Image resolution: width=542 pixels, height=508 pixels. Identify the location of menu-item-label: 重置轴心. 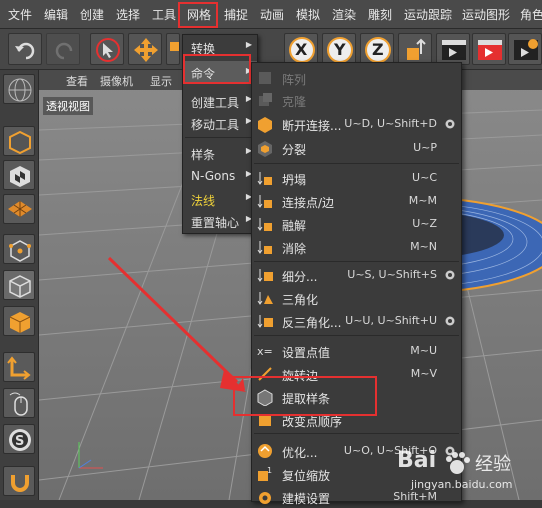
(215, 223).